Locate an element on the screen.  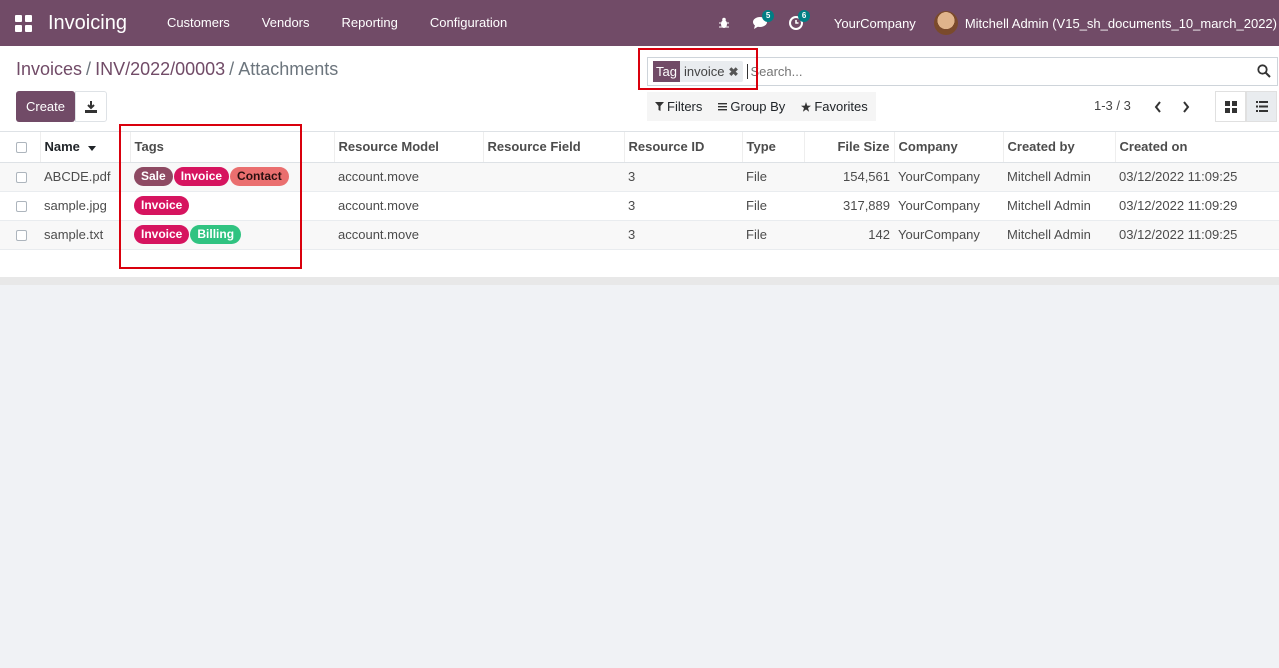
group-by-dropdown: Group By is located at coordinates (751, 106).